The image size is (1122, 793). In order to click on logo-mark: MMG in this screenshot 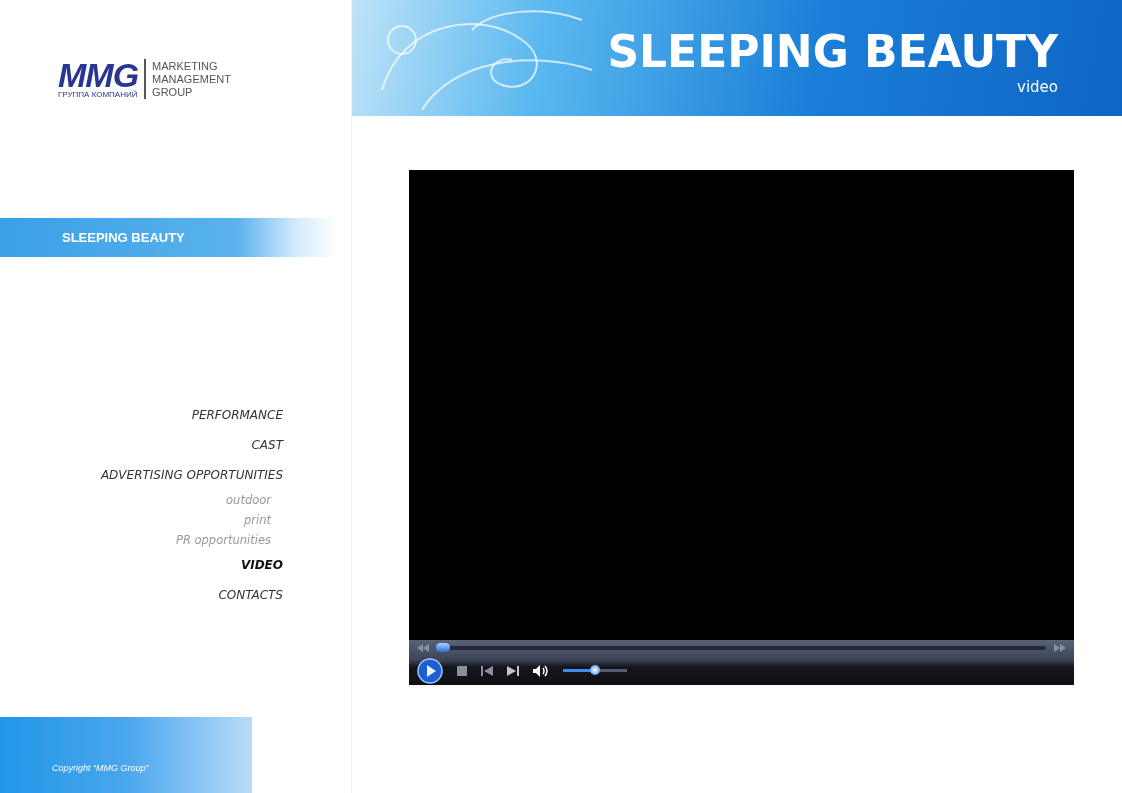, I will do `click(98, 74)`.